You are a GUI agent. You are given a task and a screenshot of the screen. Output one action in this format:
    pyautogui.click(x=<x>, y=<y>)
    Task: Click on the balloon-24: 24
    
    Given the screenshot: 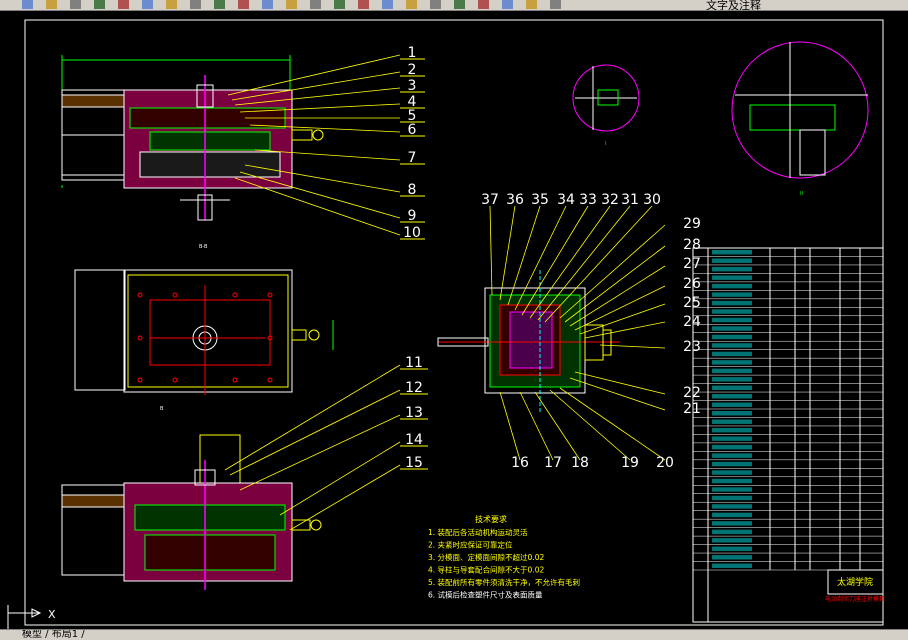 What is the action you would take?
    pyautogui.click(x=692, y=322)
    